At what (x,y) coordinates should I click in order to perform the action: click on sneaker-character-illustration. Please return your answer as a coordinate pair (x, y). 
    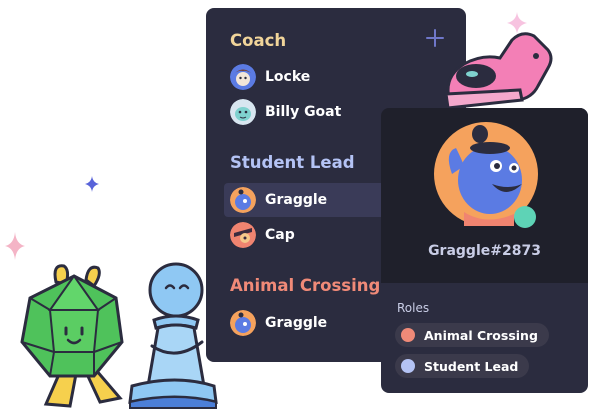
    Looking at the image, I should click on (498, 71).